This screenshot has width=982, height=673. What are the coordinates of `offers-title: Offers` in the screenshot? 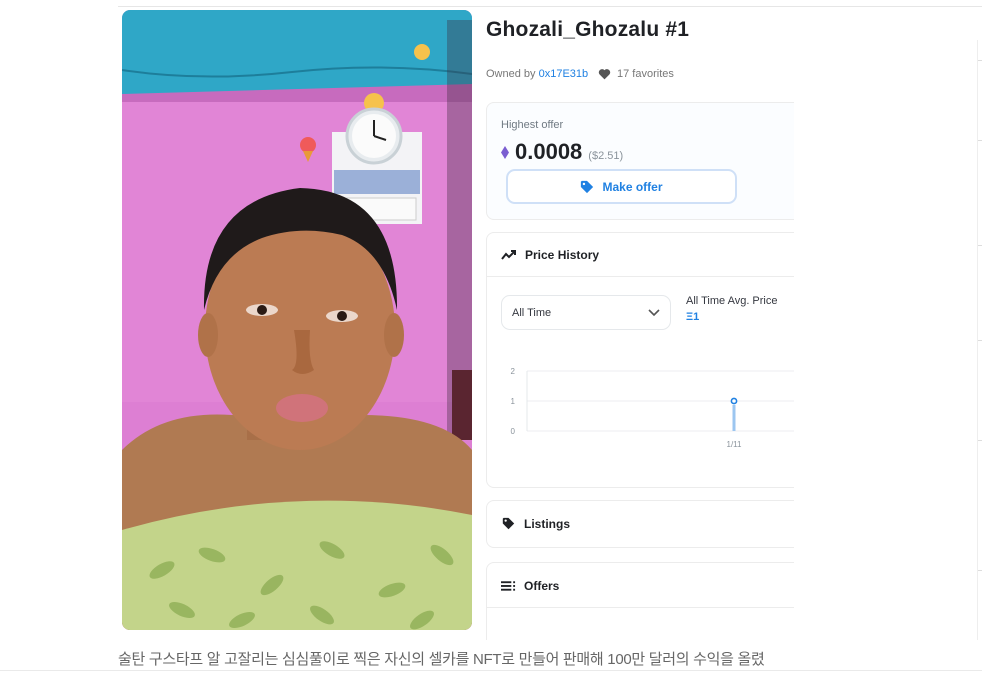 It's located at (542, 585).